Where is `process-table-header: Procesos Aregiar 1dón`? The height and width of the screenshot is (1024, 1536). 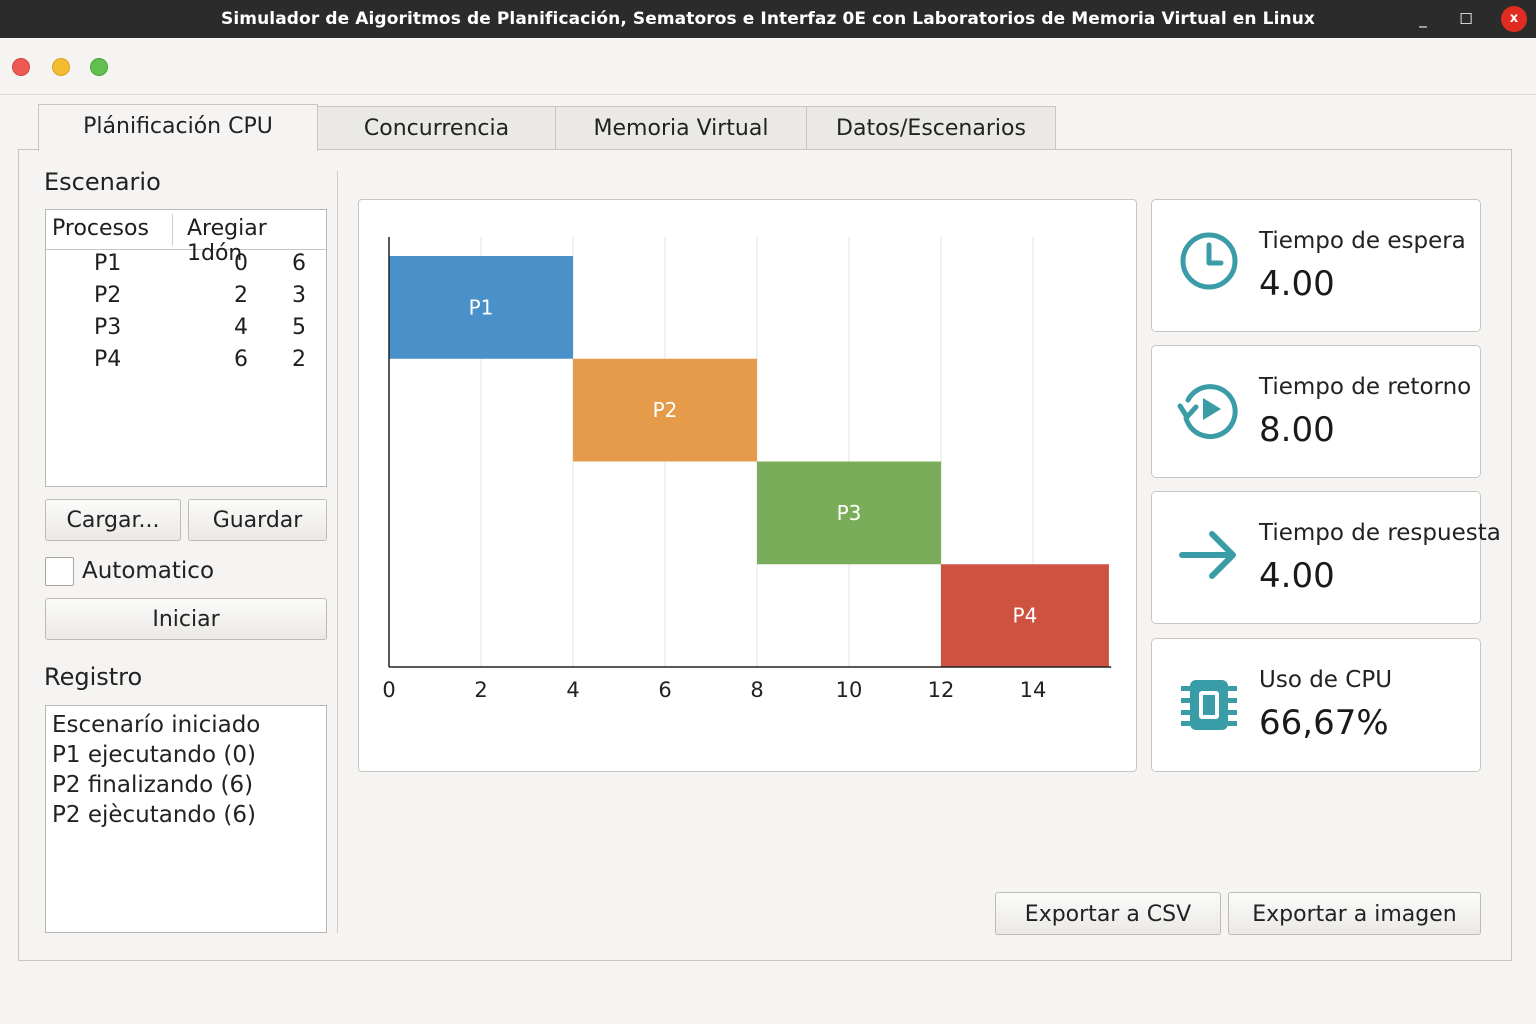
process-table-header: Procesos Aregiar 1dón is located at coordinates (186, 238).